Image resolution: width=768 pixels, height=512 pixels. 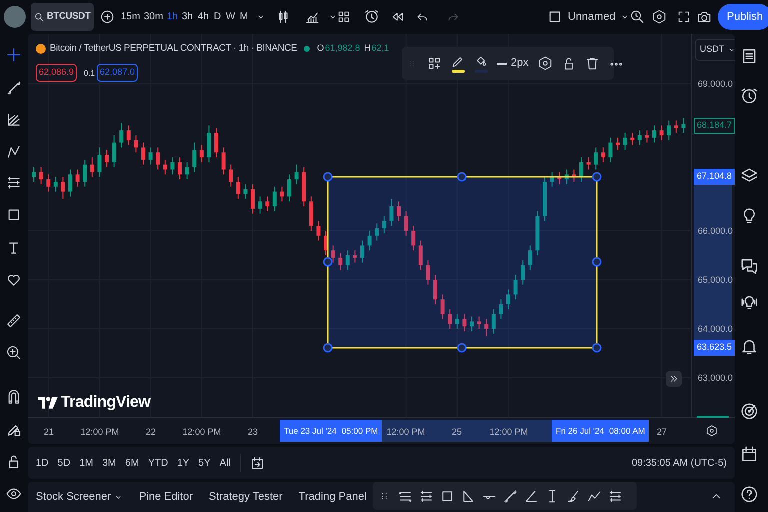 What do you see at coordinates (398, 17) in the screenshot?
I see `rewind-icon` at bounding box center [398, 17].